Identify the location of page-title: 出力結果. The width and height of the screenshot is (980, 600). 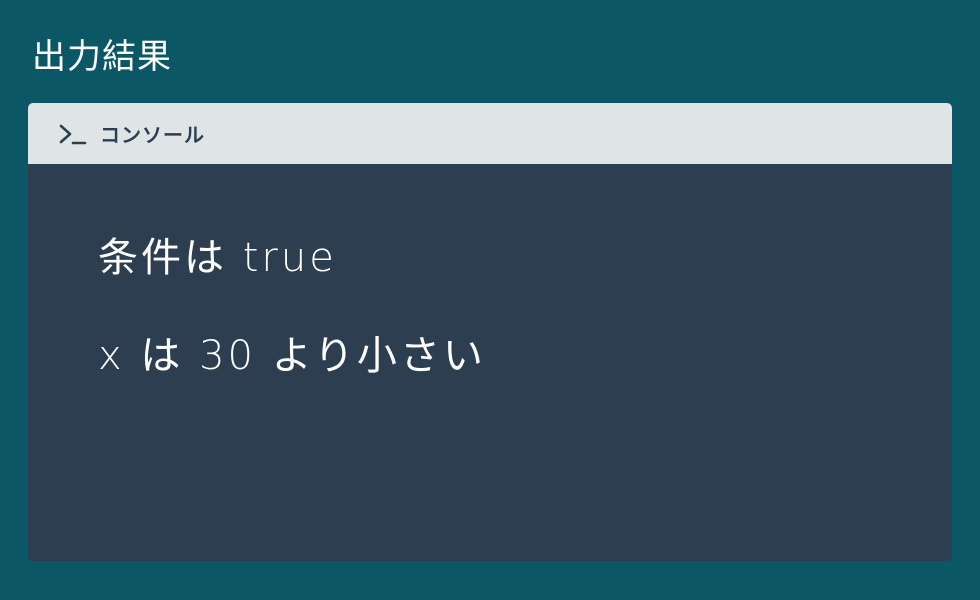
(102, 57).